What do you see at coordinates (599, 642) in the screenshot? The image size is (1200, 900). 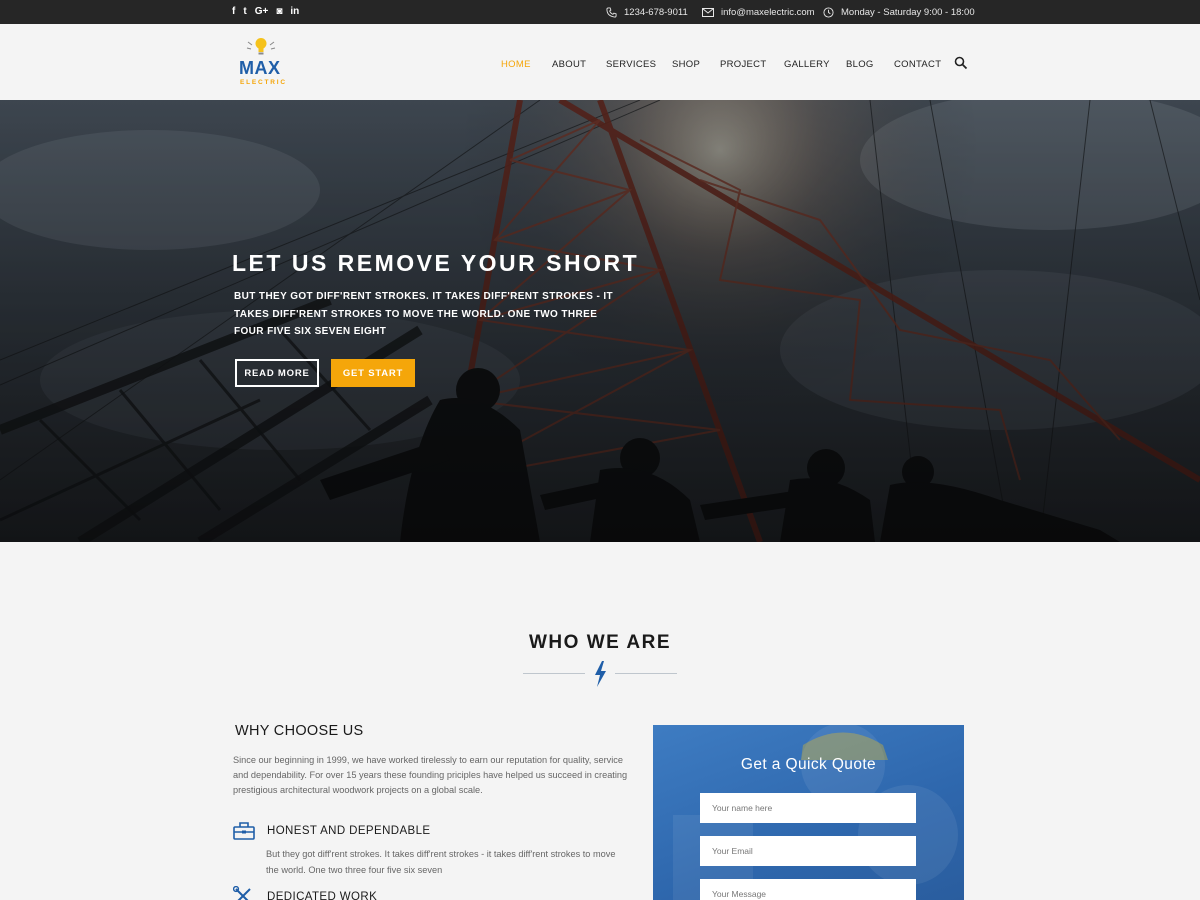 I see `section-title: WHO WE ARE` at bounding box center [599, 642].